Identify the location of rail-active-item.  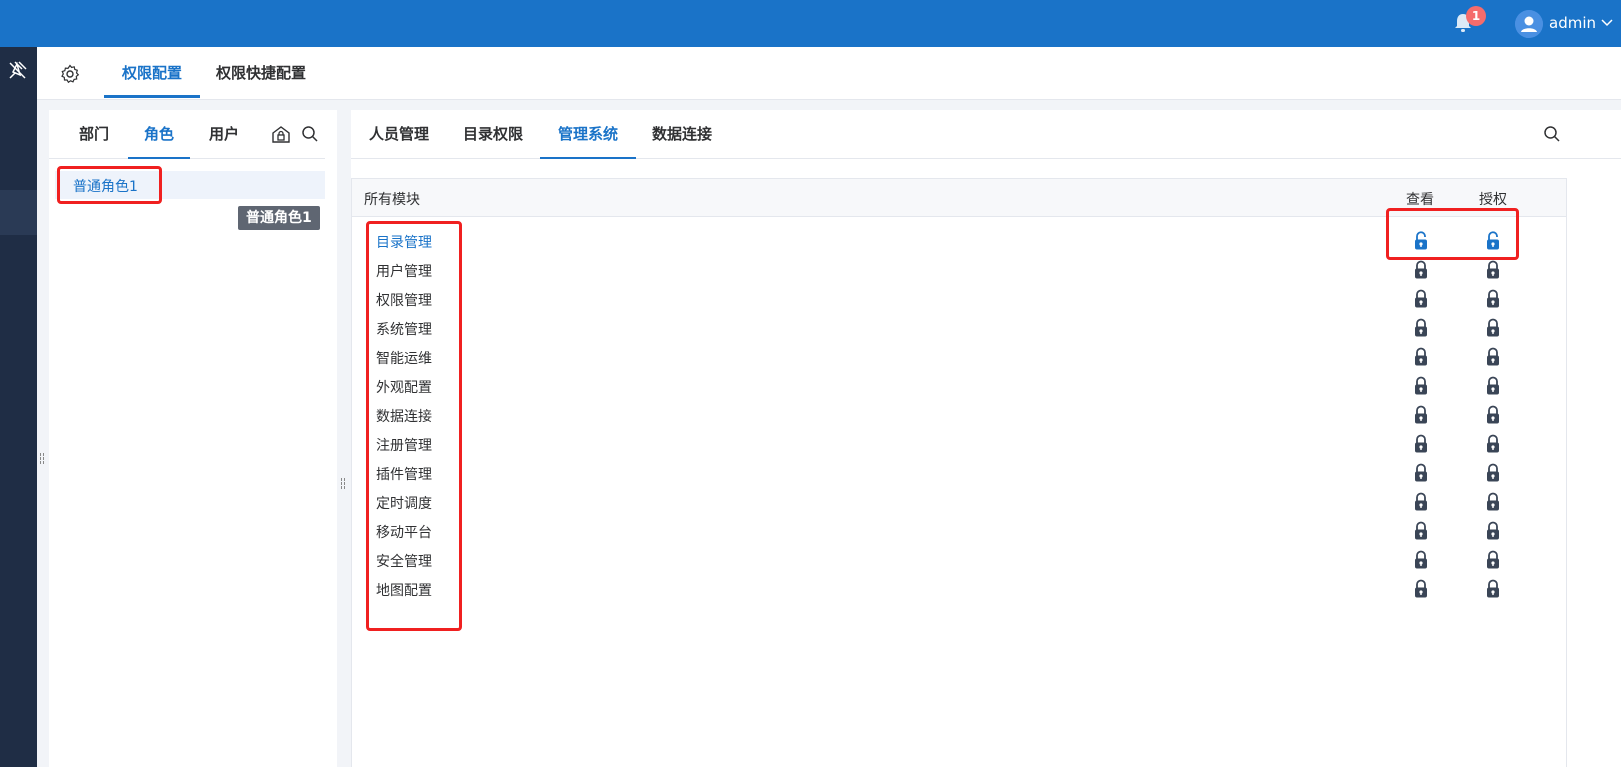
(18, 212).